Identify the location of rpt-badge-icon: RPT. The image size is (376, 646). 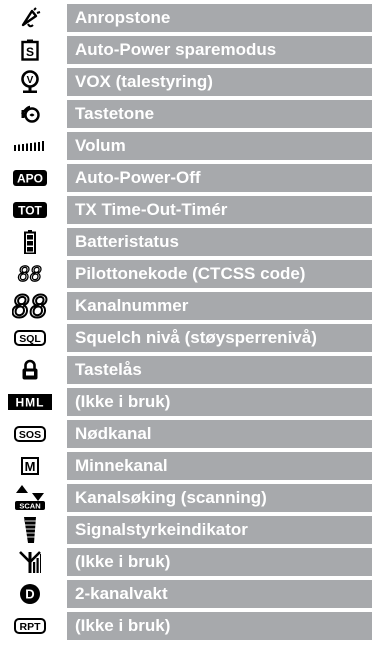
(30, 626).